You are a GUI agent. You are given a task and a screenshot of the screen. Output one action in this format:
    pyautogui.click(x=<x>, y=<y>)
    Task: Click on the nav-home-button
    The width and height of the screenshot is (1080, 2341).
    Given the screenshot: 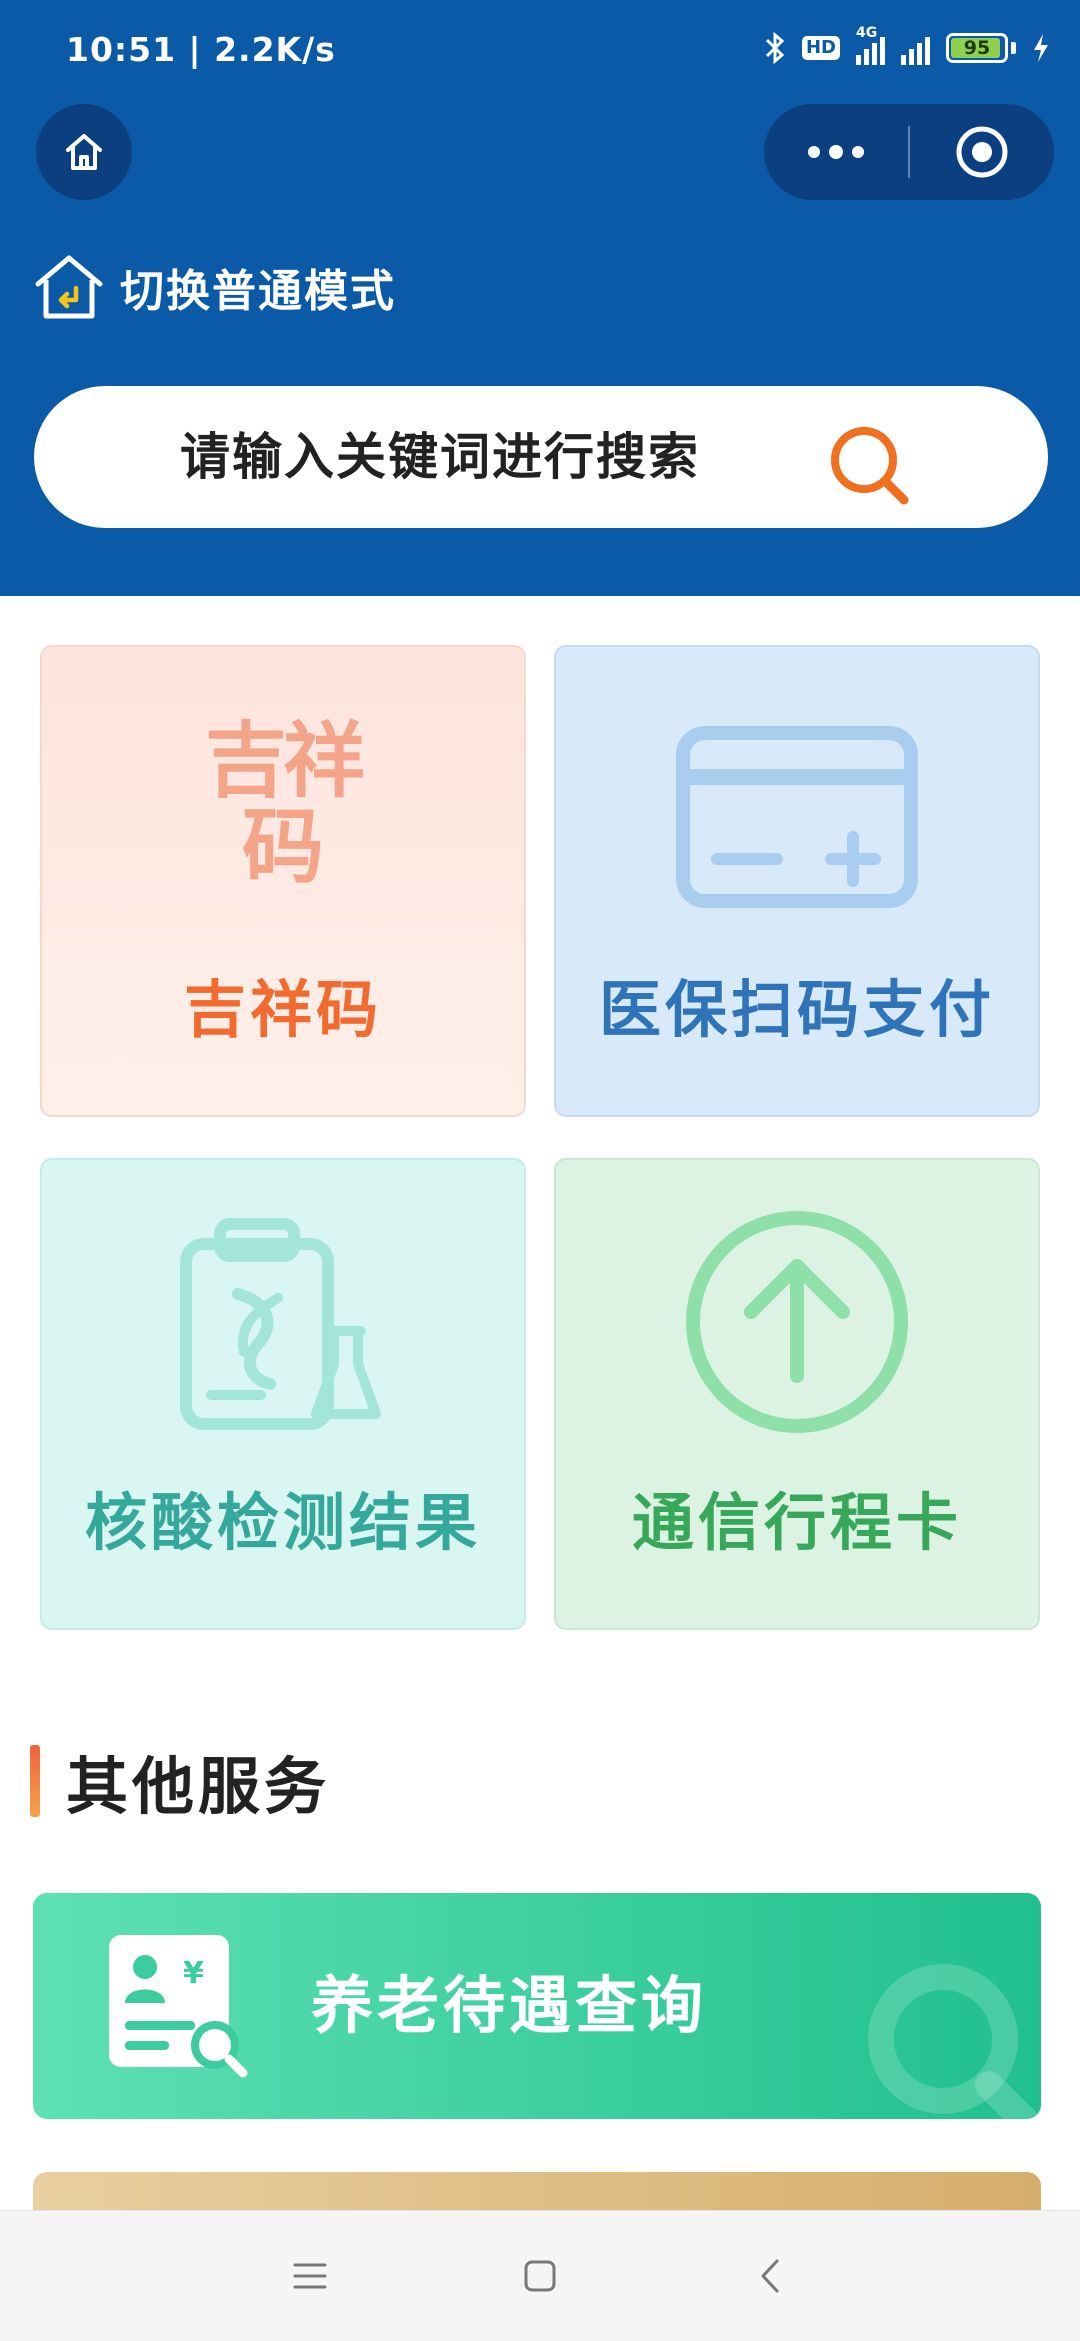 What is the action you would take?
    pyautogui.click(x=540, y=2276)
    